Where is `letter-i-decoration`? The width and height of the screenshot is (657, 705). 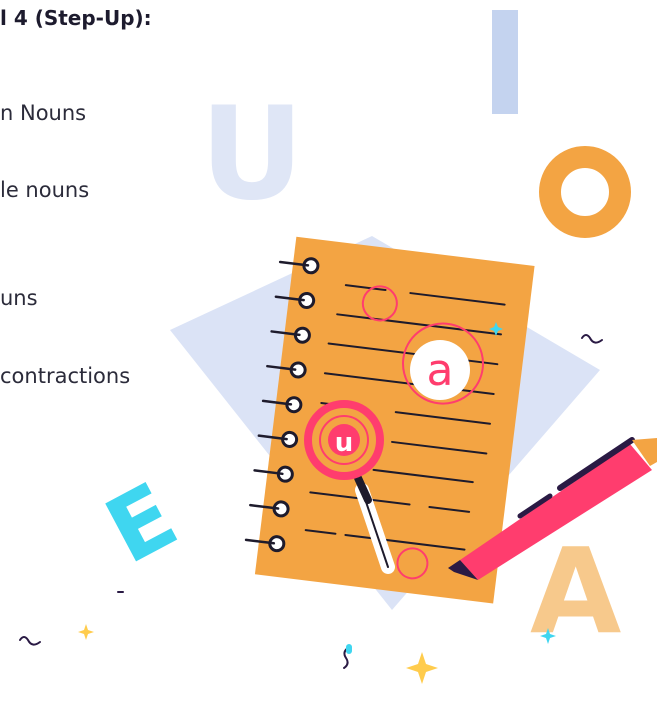 letter-i-decoration is located at coordinates (505, 62).